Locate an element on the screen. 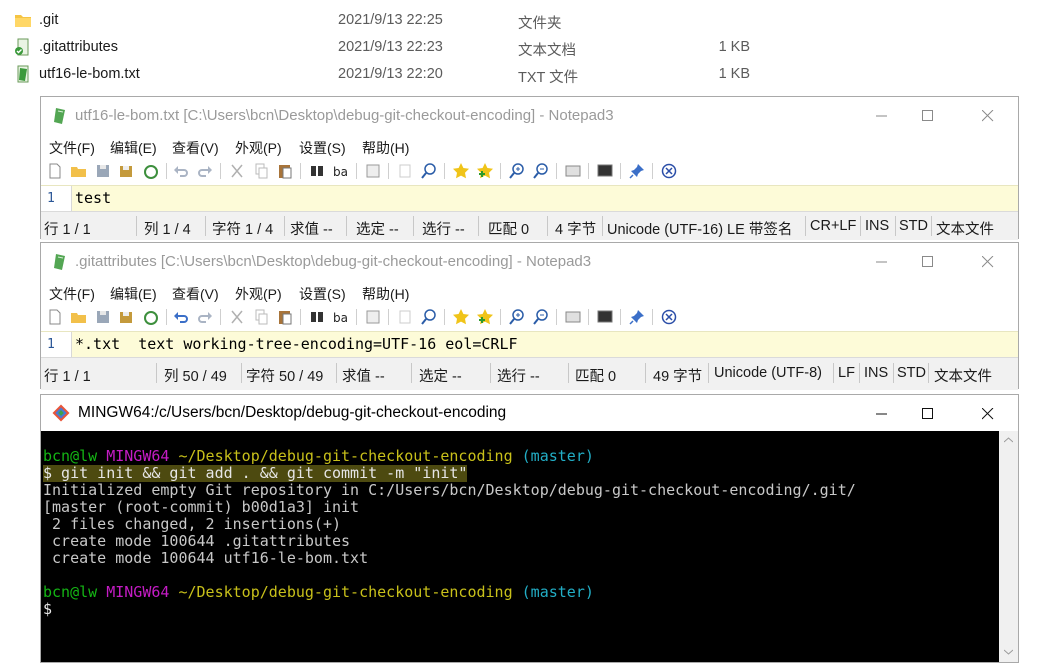 The height and width of the screenshot is (663, 1038). status-encoding: Unicode (UTF-8) is located at coordinates (768, 373).